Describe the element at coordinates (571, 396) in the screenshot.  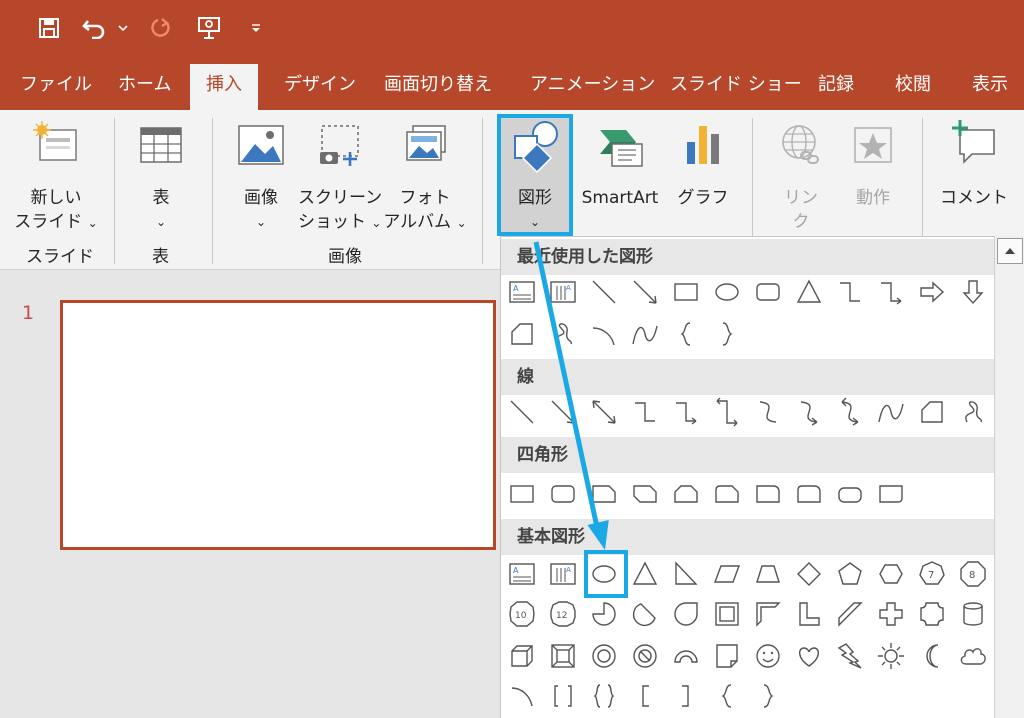
I see `annotation-arrow-icon` at that location.